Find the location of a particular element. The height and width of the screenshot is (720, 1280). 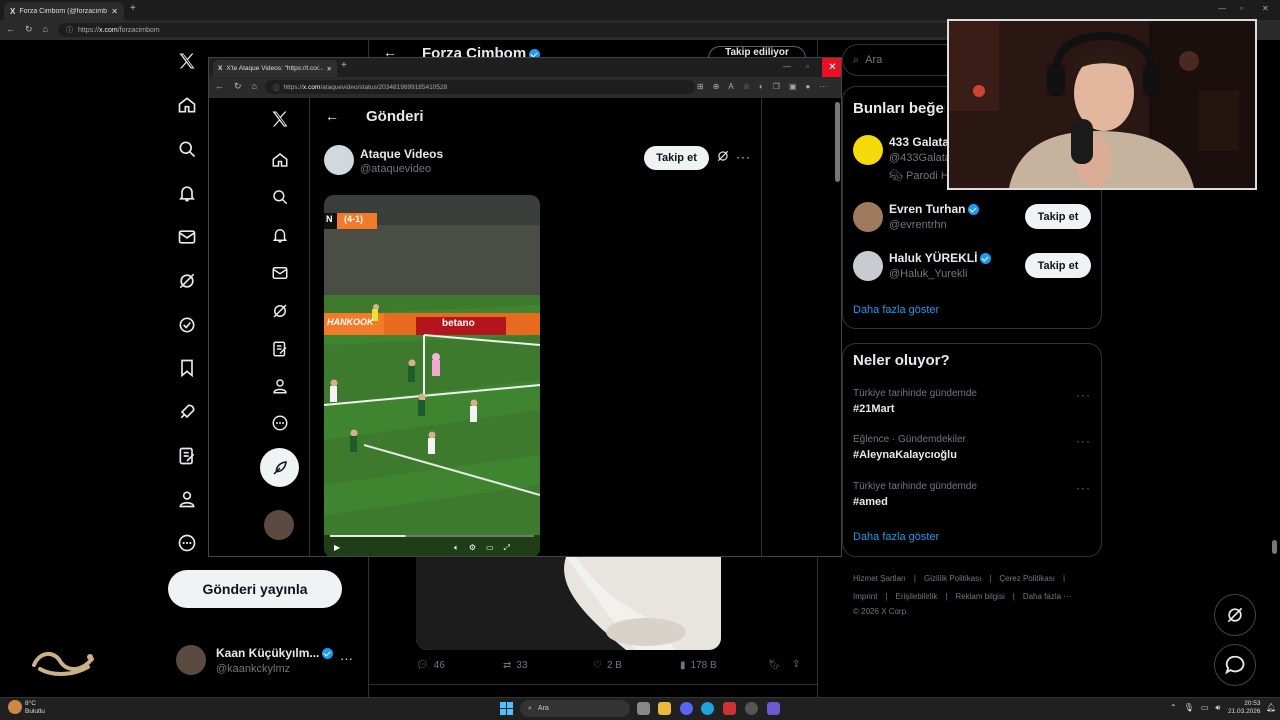

outer-tab: X Forza Cimbom (@forzacimbom) / ✕ is located at coordinates (64, 11).